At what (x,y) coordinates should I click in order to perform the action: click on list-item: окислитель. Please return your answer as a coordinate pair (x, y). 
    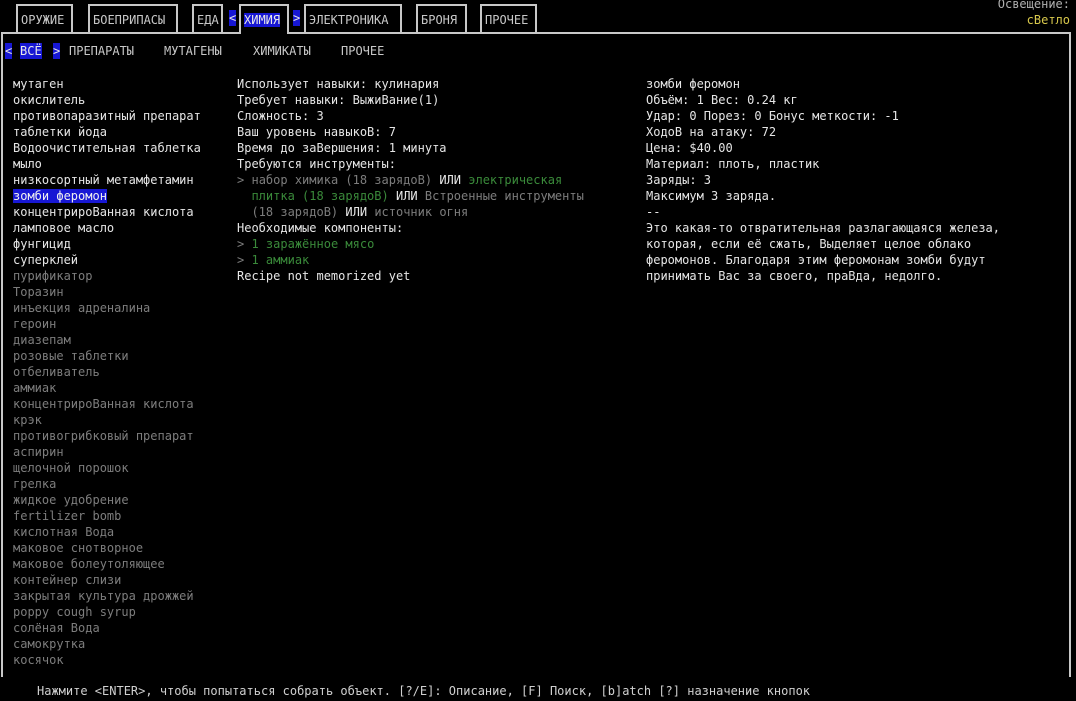
    Looking at the image, I should click on (107, 100).